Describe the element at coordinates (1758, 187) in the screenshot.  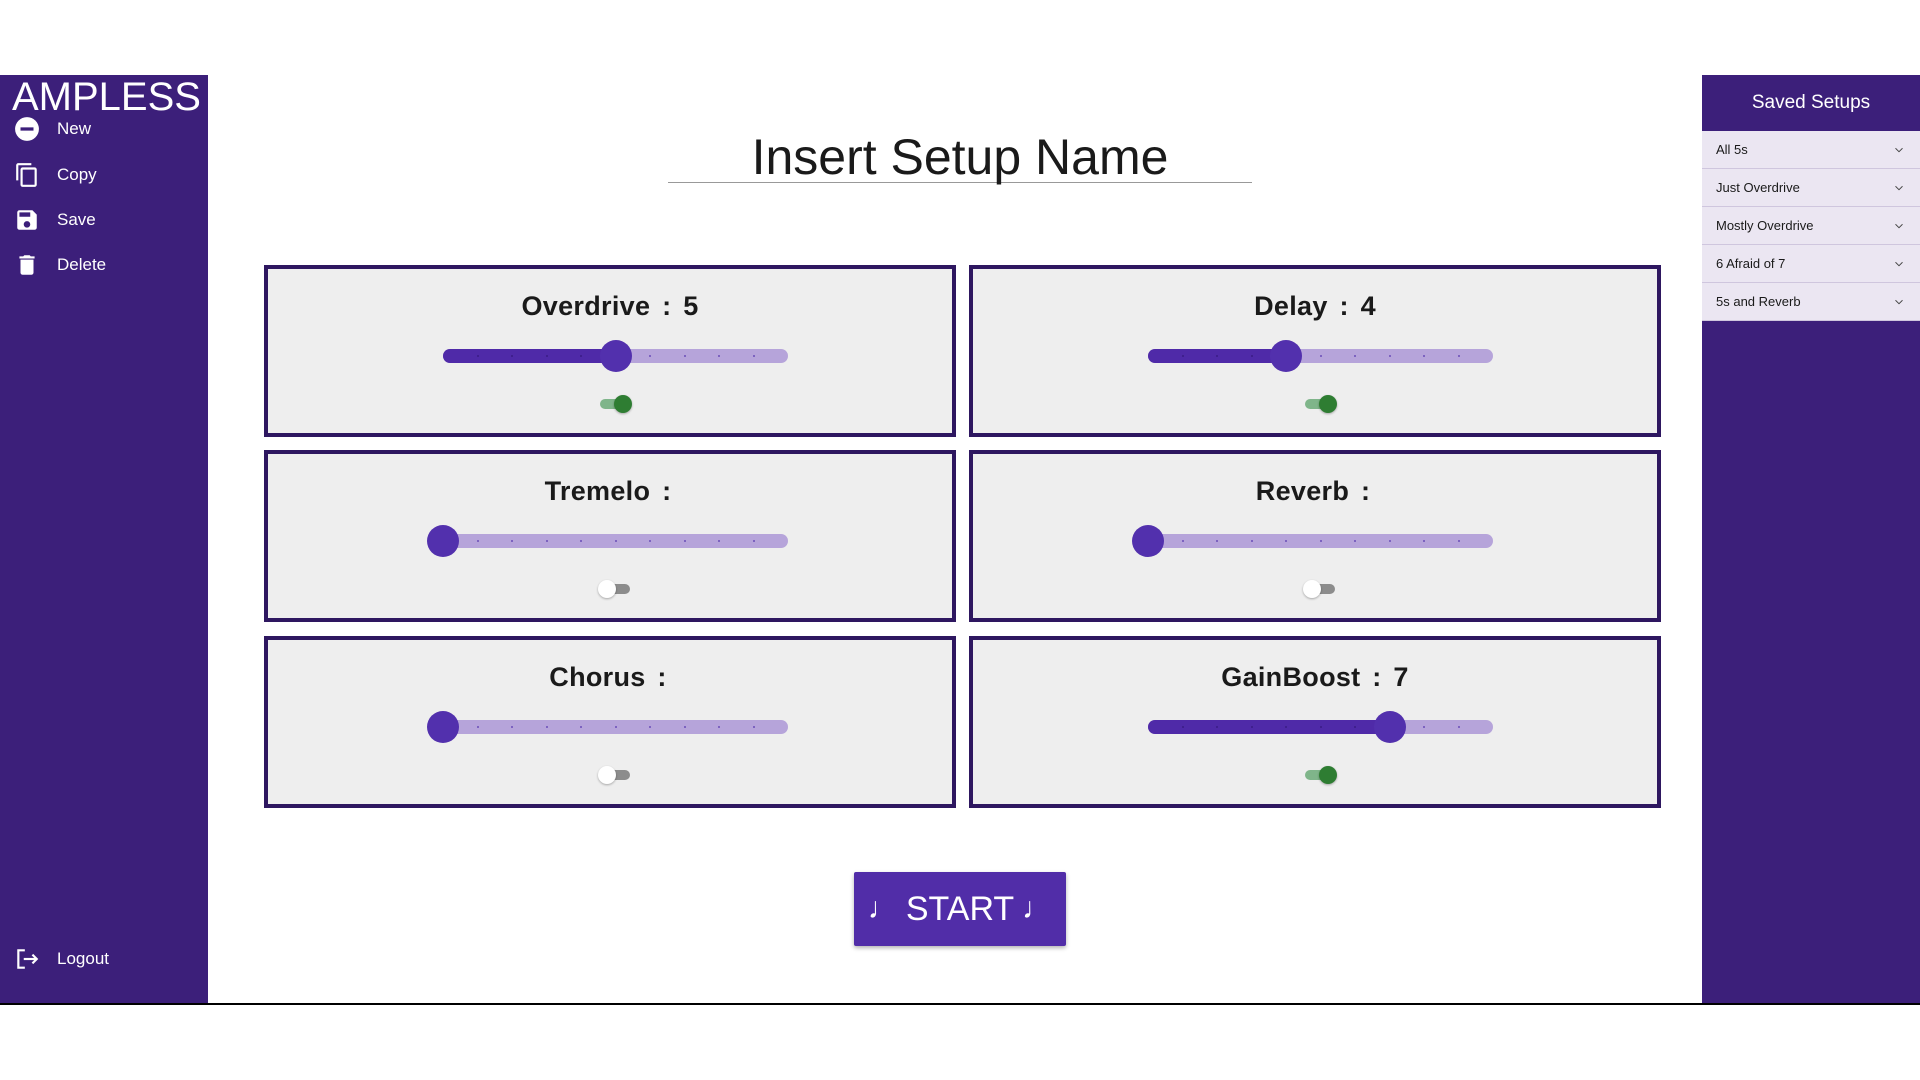
I see `saved-setup-label: Just Overdrive` at that location.